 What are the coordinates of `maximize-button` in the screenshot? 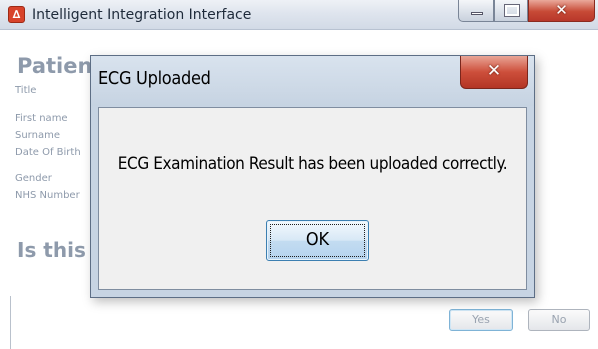 It's located at (511, 11).